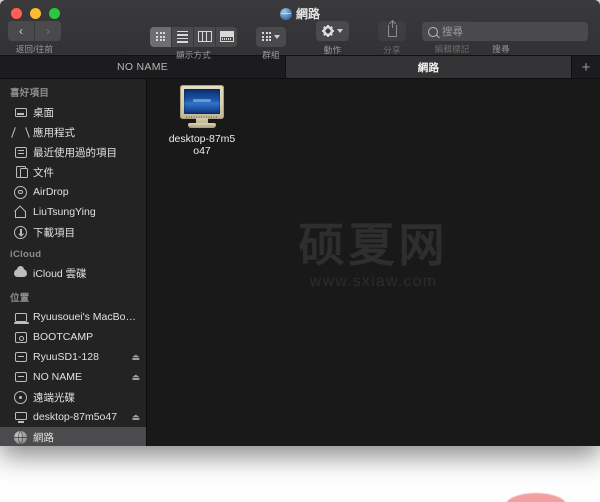 Image resolution: width=600 pixels, height=502 pixels. I want to click on sidebar-item-desktop-87m5o47: desktop-87m5o47 ⏏, so click(73, 417).